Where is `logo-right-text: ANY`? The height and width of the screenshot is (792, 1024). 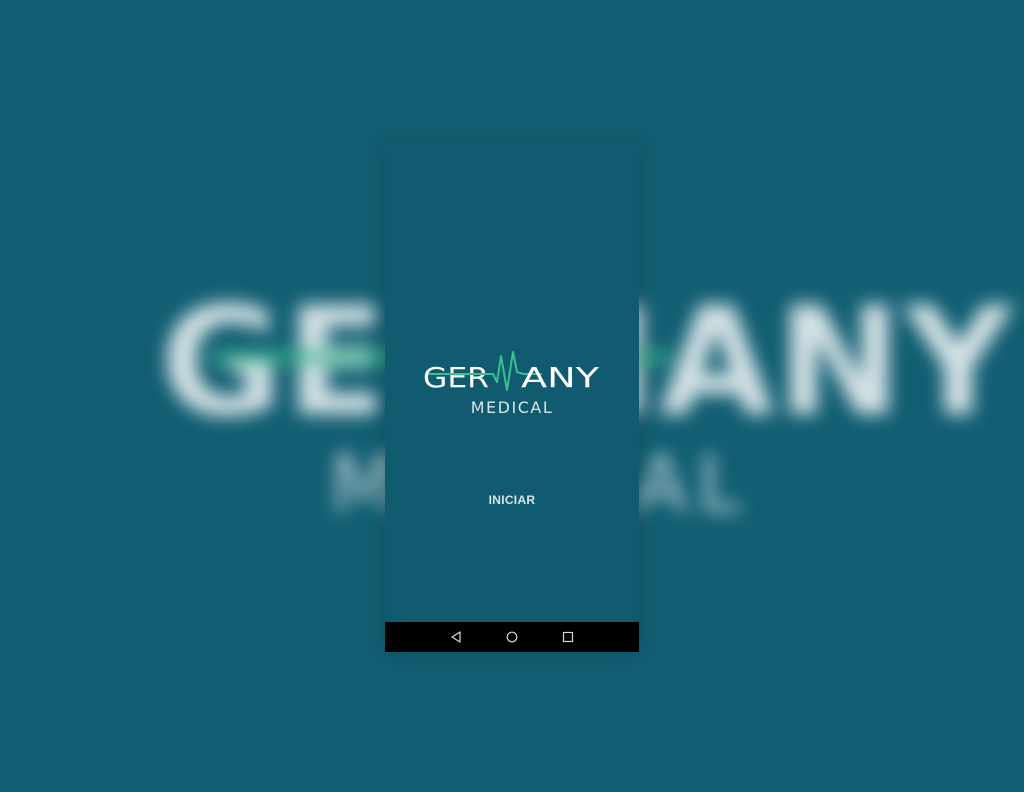 logo-right-text: ANY is located at coordinates (560, 377).